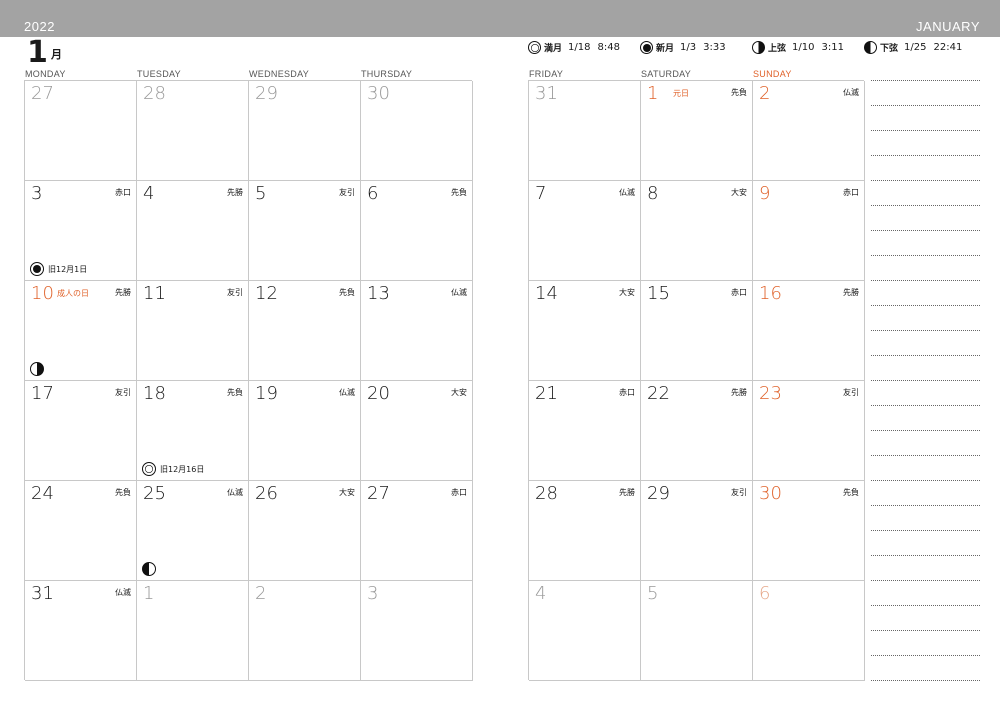 The width and height of the screenshot is (1000, 703). What do you see at coordinates (193, 131) in the screenshot?
I see `day-cell: 28` at bounding box center [193, 131].